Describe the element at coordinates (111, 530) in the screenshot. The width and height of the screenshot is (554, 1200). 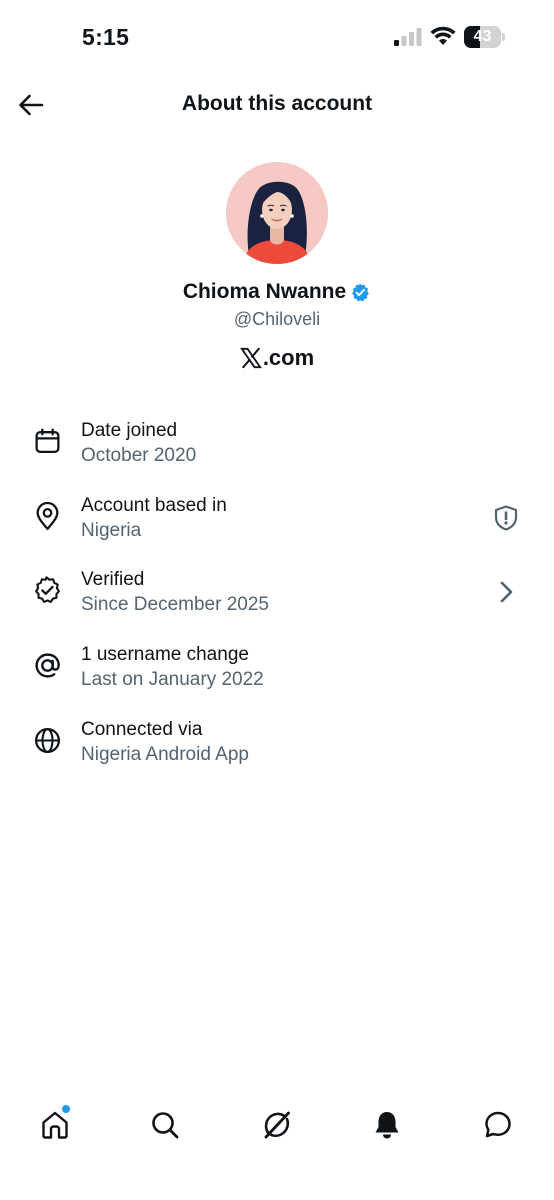
I see `info-value: Nigeria` at that location.